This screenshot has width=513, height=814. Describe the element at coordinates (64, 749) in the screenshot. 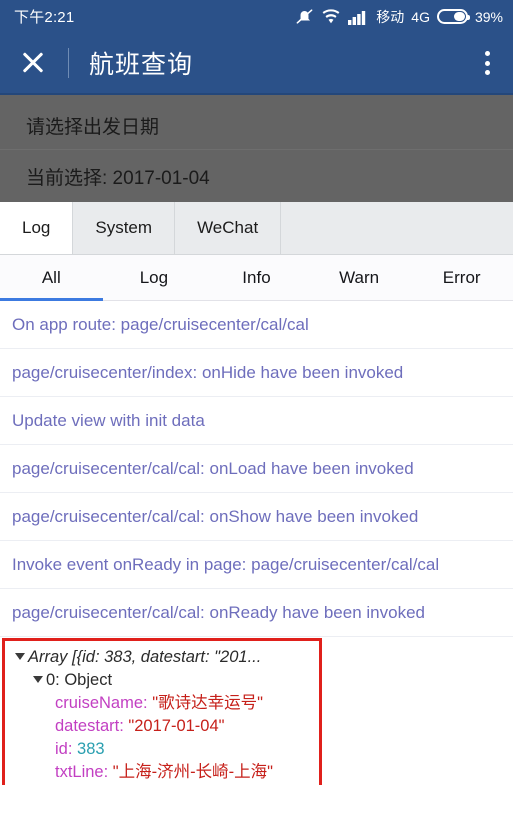

I see `prop-key: id:` at that location.